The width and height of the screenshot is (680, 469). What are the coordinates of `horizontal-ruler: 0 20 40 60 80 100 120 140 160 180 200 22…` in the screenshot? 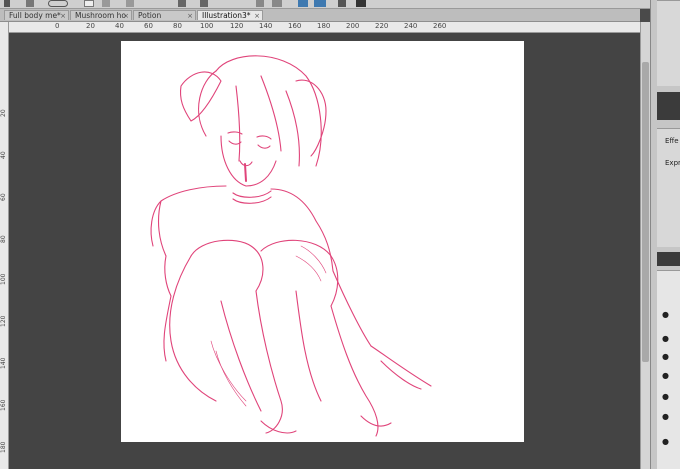 It's located at (324, 27).